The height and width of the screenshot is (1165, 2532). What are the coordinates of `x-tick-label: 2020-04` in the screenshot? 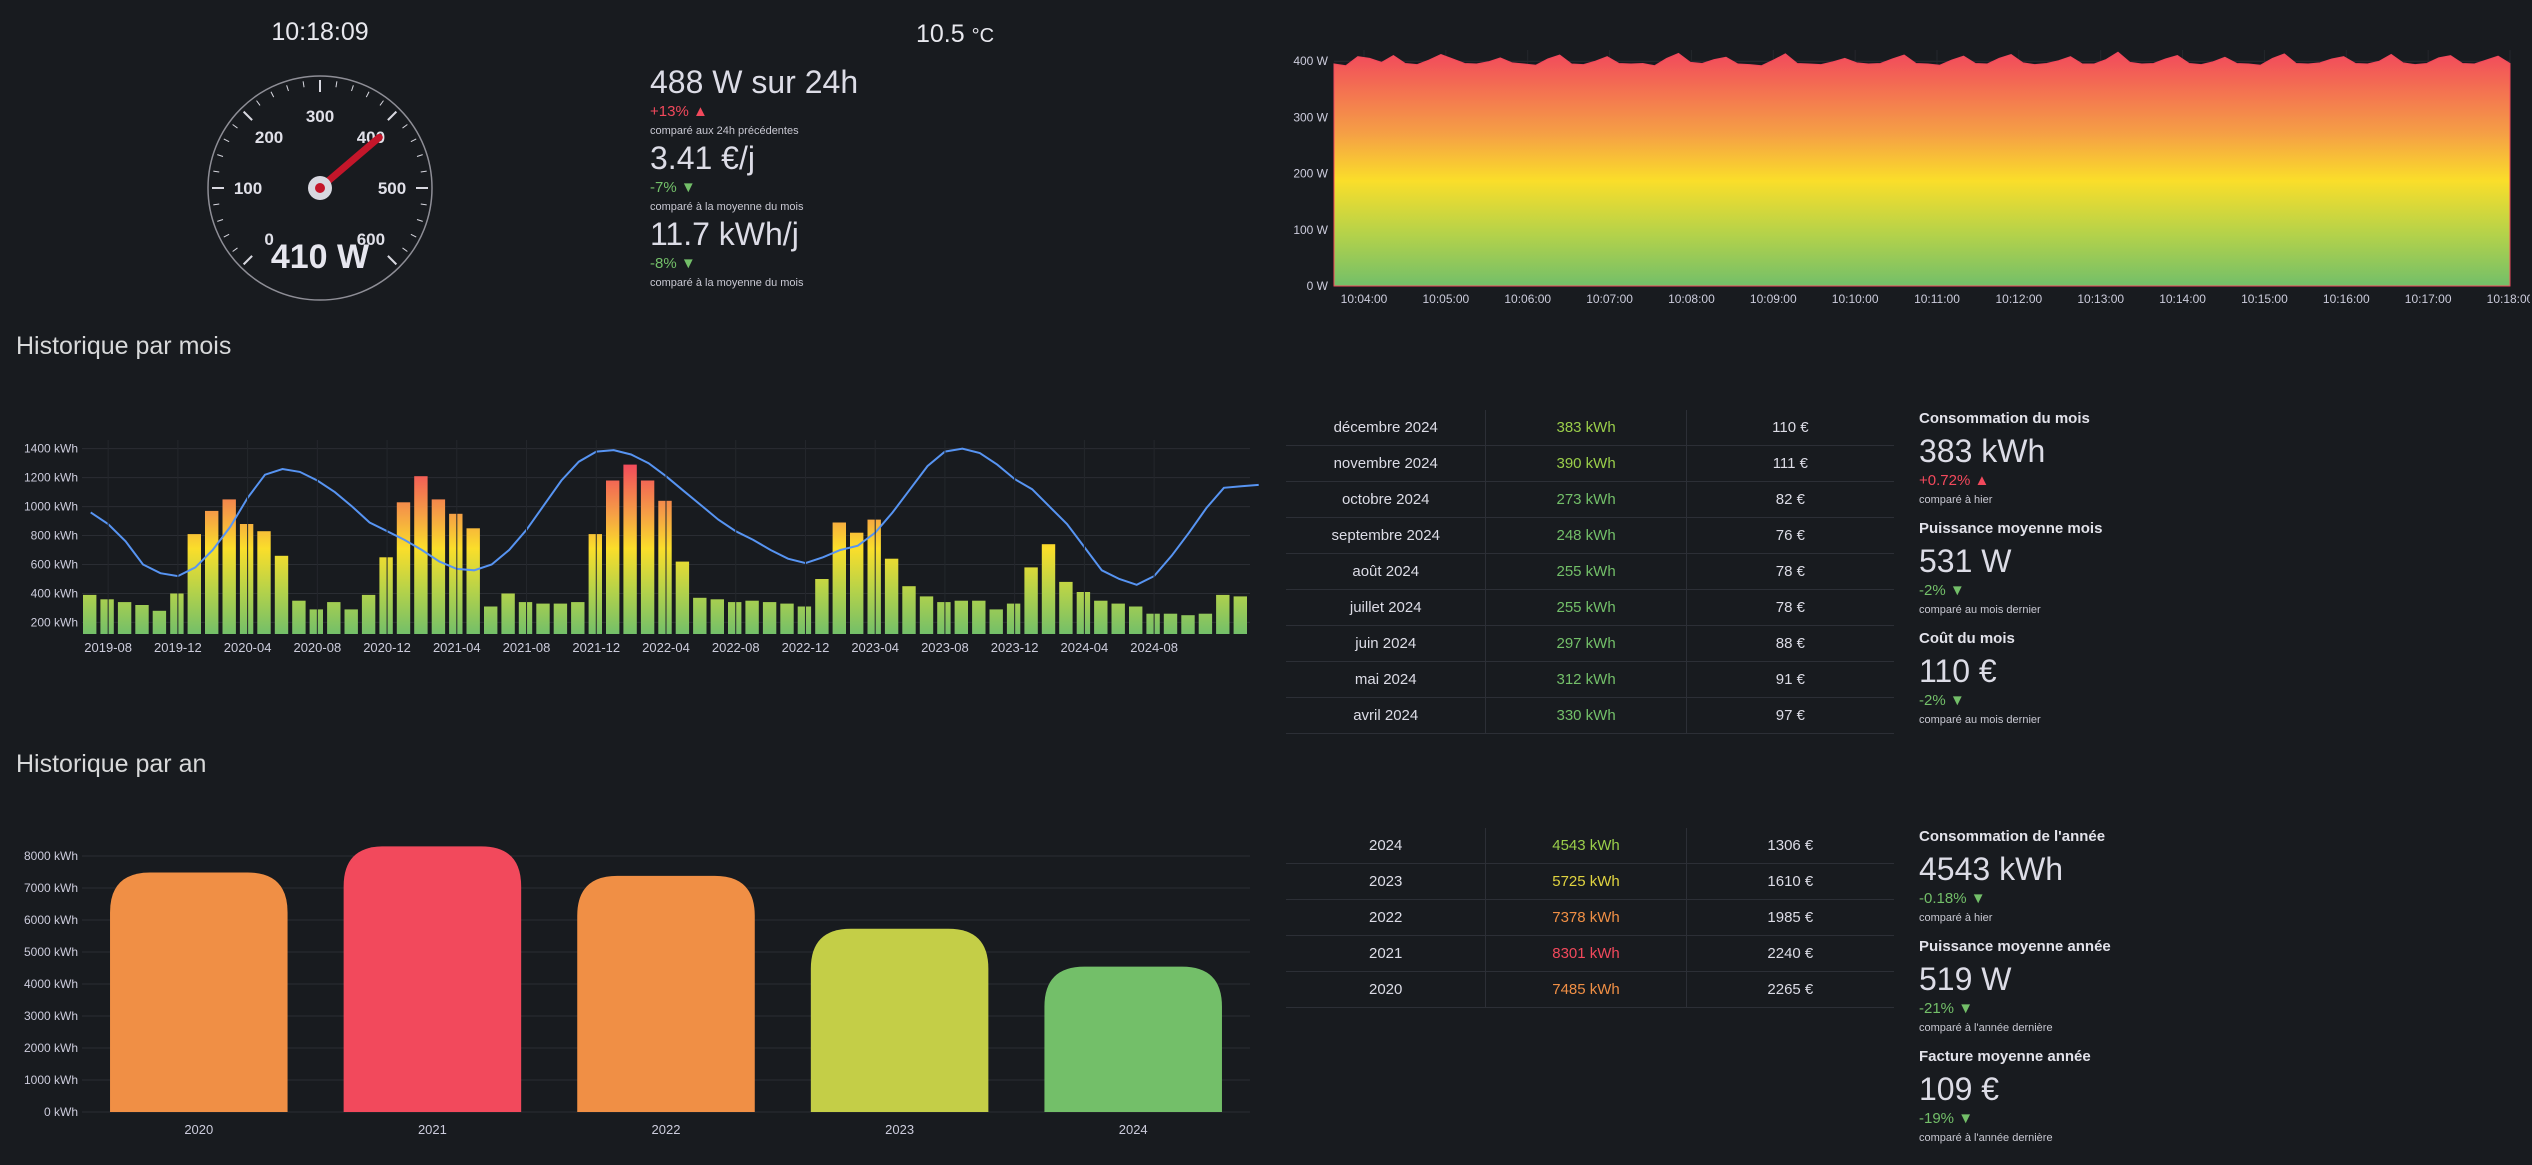 It's located at (248, 647).